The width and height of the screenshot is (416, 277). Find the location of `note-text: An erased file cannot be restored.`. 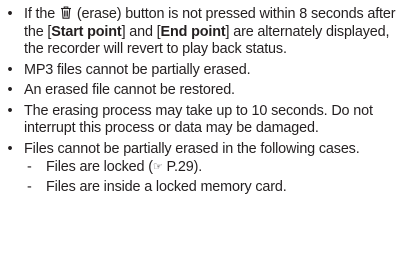

note-text: An erased file cannot be restored. is located at coordinates (129, 90).